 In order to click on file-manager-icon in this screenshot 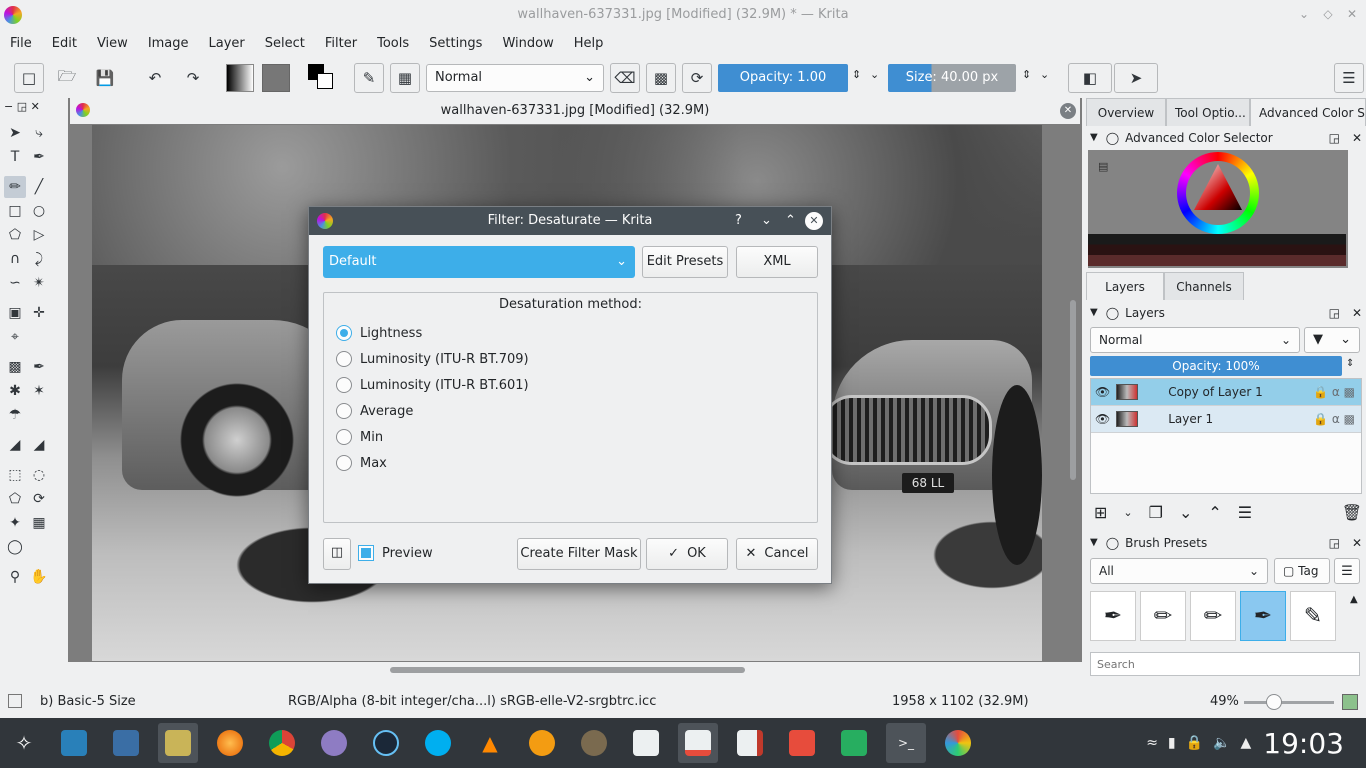, I will do `click(178, 743)`.